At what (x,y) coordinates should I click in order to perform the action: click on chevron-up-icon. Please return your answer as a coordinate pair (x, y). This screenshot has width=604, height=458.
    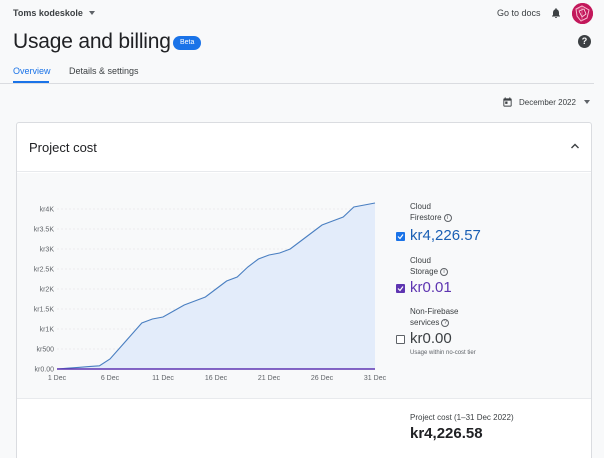
    Looking at the image, I should click on (575, 146).